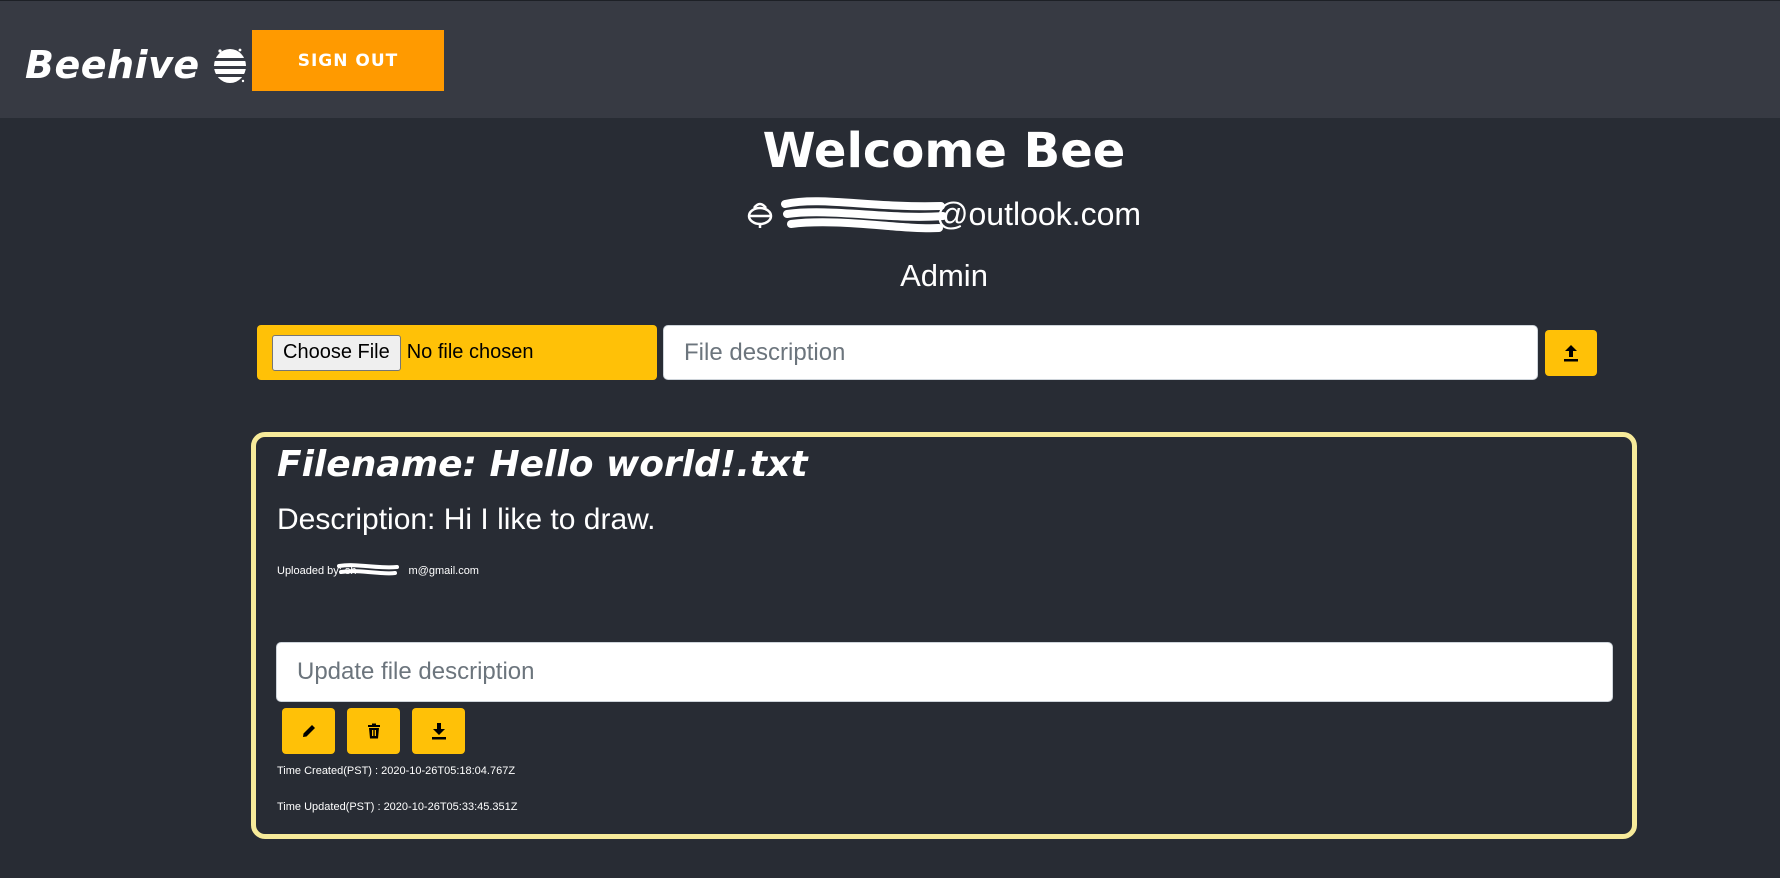 Image resolution: width=1780 pixels, height=878 pixels. What do you see at coordinates (542, 464) in the screenshot?
I see `file-name: Filename: Hello world!.txt` at bounding box center [542, 464].